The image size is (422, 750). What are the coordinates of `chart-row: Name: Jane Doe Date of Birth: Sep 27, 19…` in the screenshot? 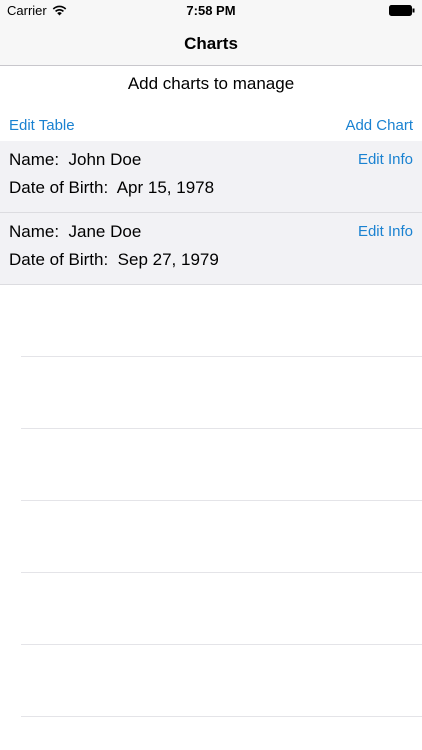 It's located at (211, 249).